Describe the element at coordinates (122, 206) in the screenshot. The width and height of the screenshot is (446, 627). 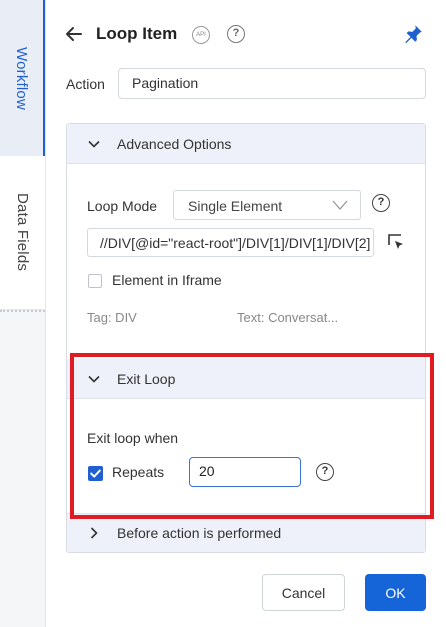
I see `loop-mode-label: Loop Mode` at that location.